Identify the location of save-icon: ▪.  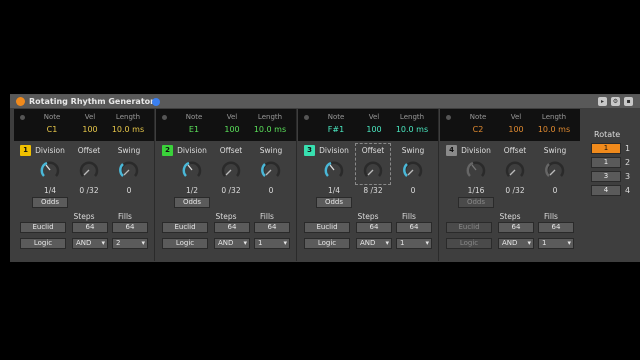
(628, 101).